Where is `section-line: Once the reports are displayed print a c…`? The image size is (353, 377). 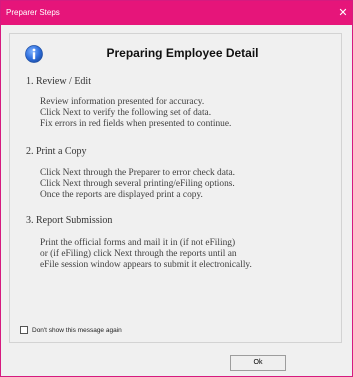 section-line: Once the reports are displayed print a c… is located at coordinates (121, 195).